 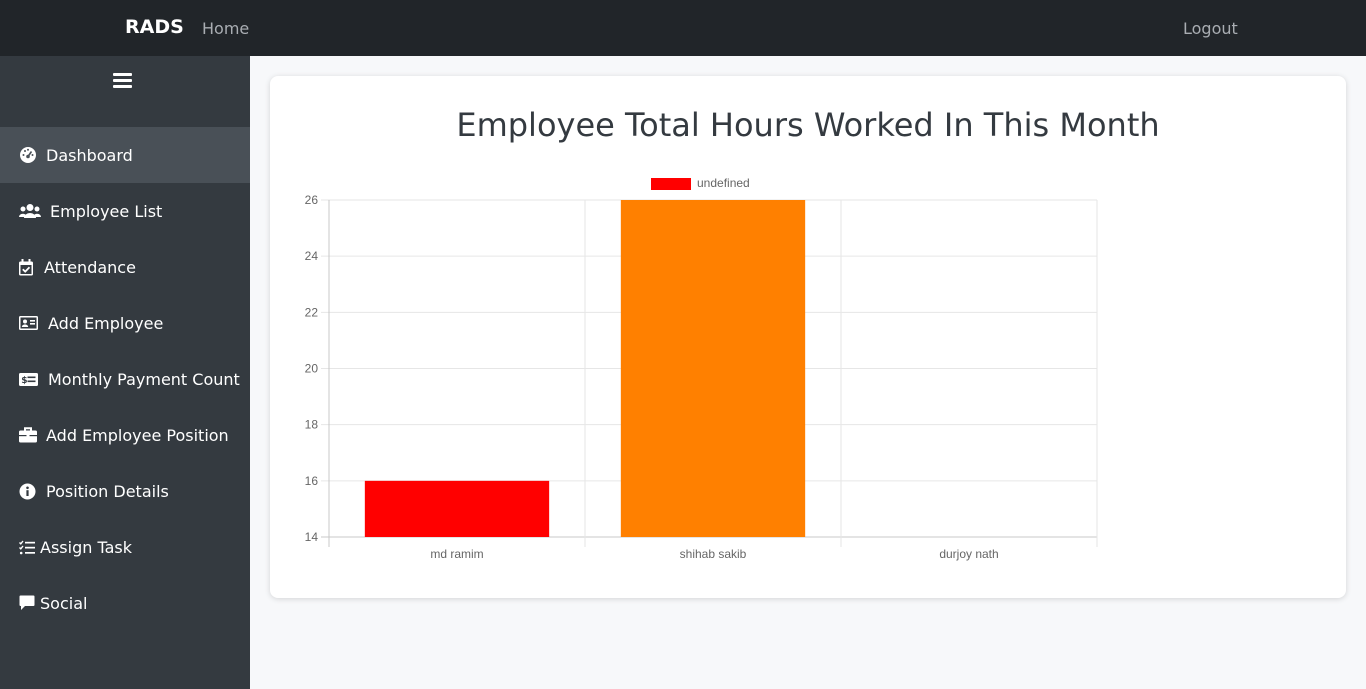 I want to click on x-tick-label: shihab sakib, so click(x=713, y=554).